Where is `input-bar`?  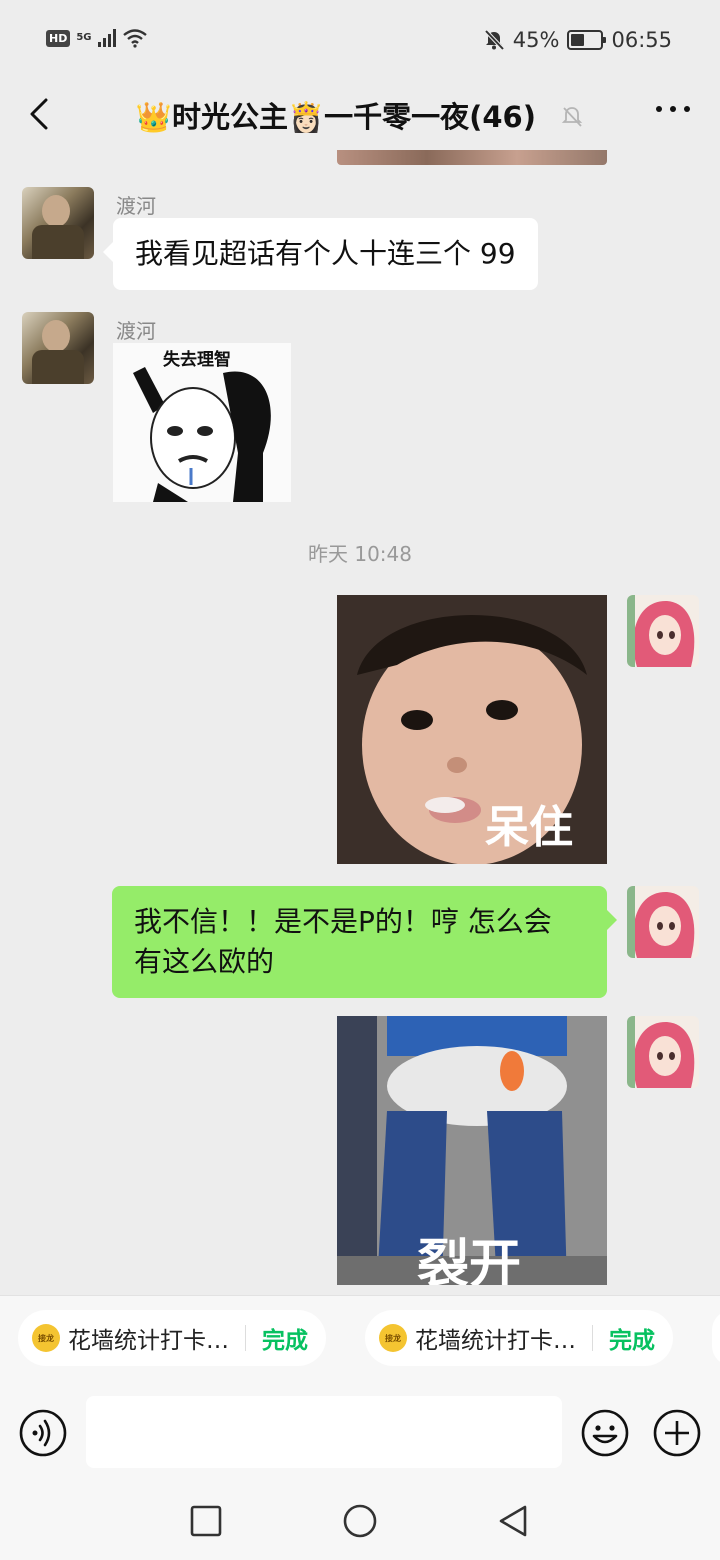 input-bar is located at coordinates (360, 1430).